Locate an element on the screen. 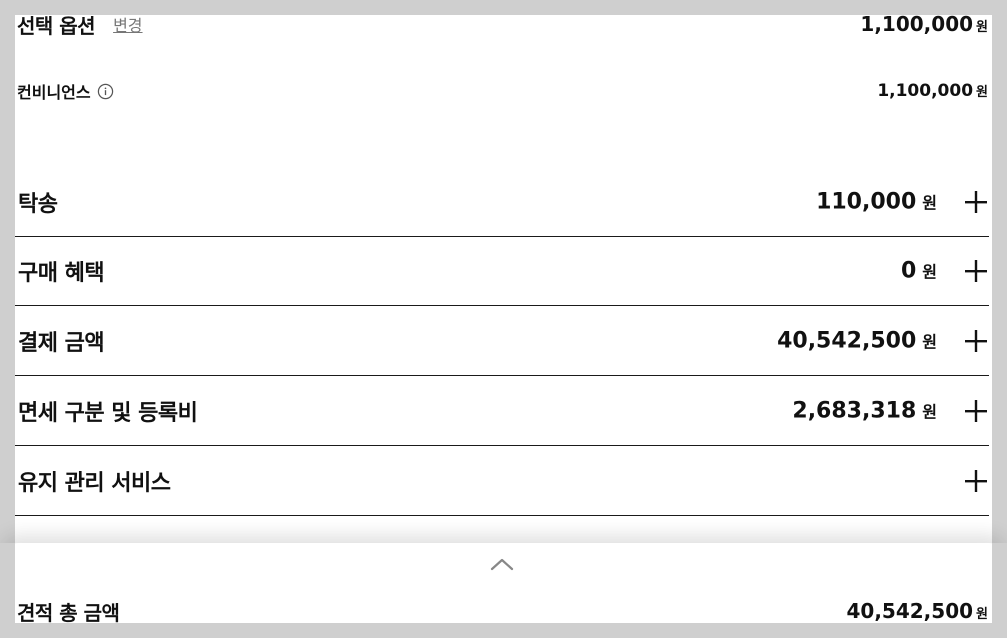  accordion-purchase-benefit: 구매 혜택 0원 is located at coordinates (502, 271).